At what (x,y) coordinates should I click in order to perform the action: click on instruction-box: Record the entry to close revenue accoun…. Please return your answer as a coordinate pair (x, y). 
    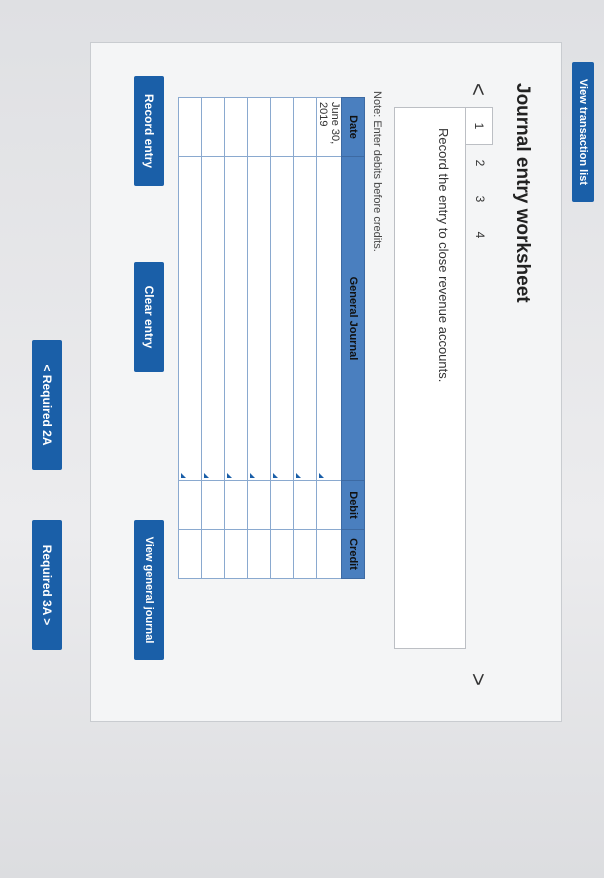
    Looking at the image, I should click on (430, 378).